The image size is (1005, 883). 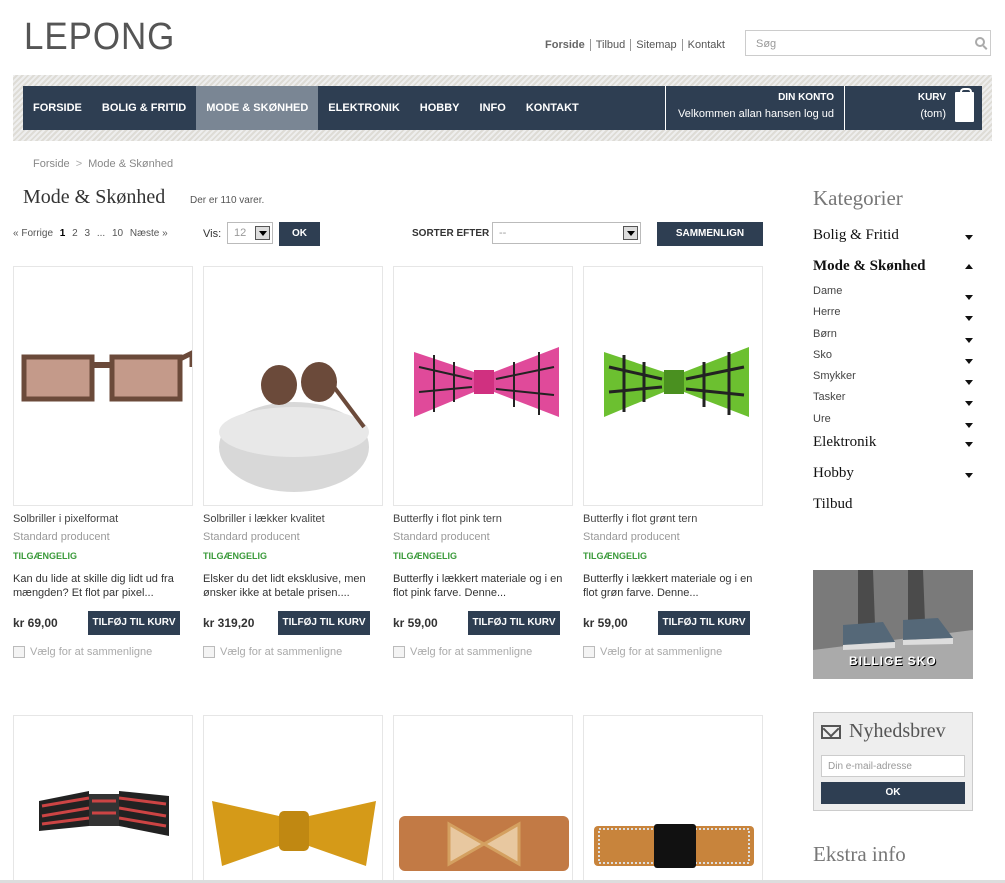 What do you see at coordinates (567, 45) in the screenshot?
I see `toplink-forside: Forside` at bounding box center [567, 45].